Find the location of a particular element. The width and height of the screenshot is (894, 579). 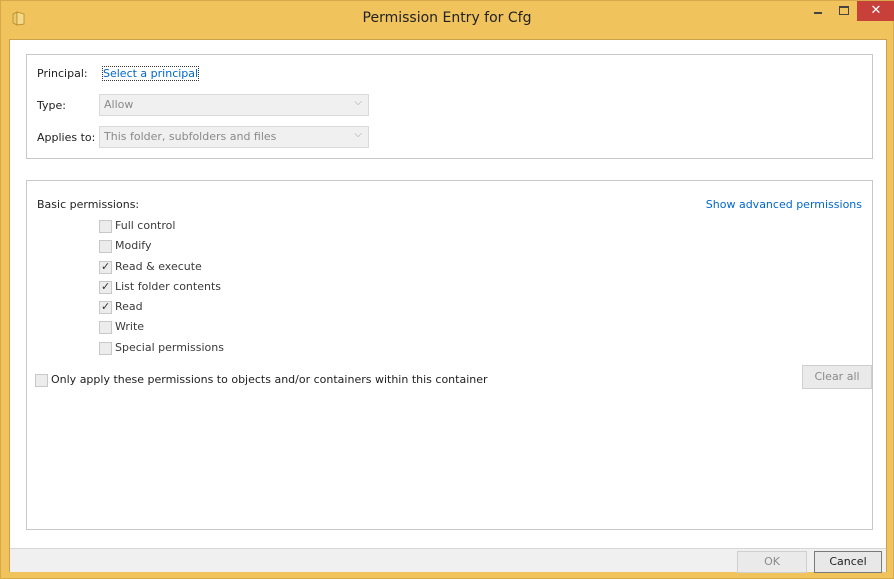

show-advanced-permissions-link: Show advanced permissions is located at coordinates (784, 204).